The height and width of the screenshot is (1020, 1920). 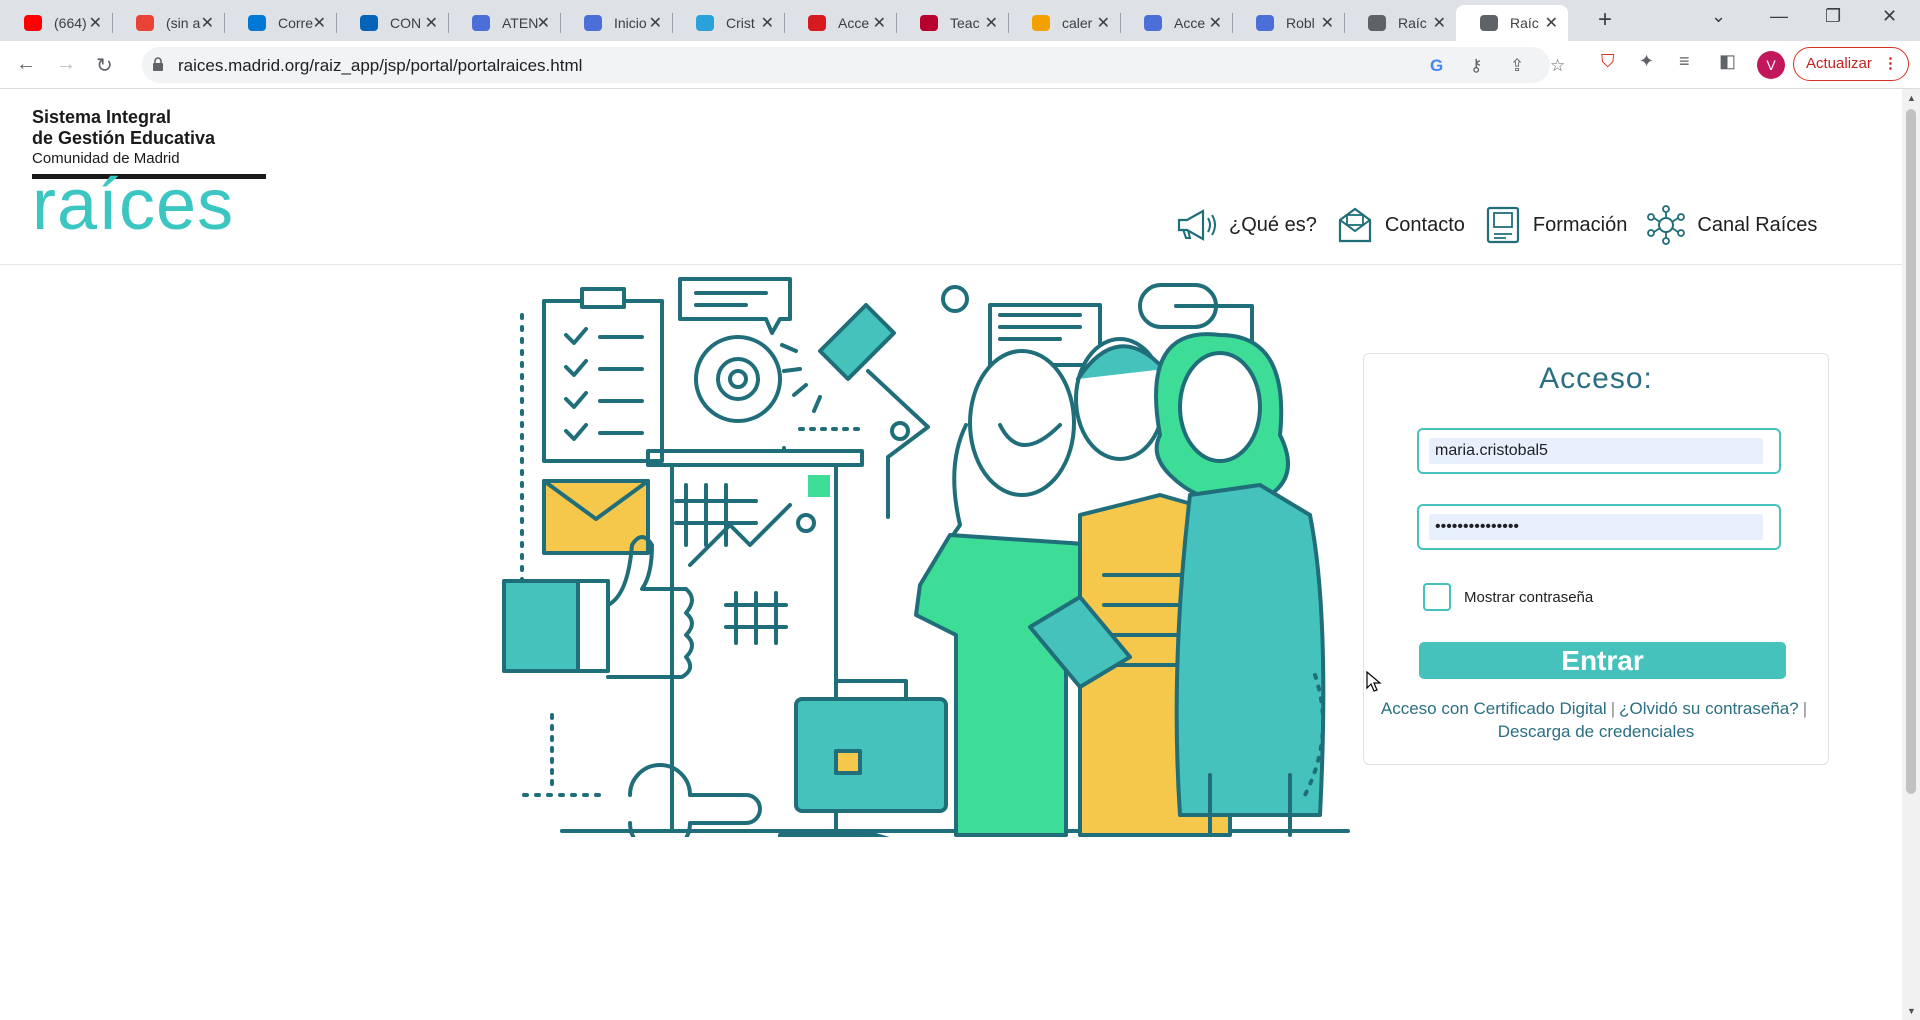 I want to click on nav-contacto: Contacto, so click(x=1401, y=225).